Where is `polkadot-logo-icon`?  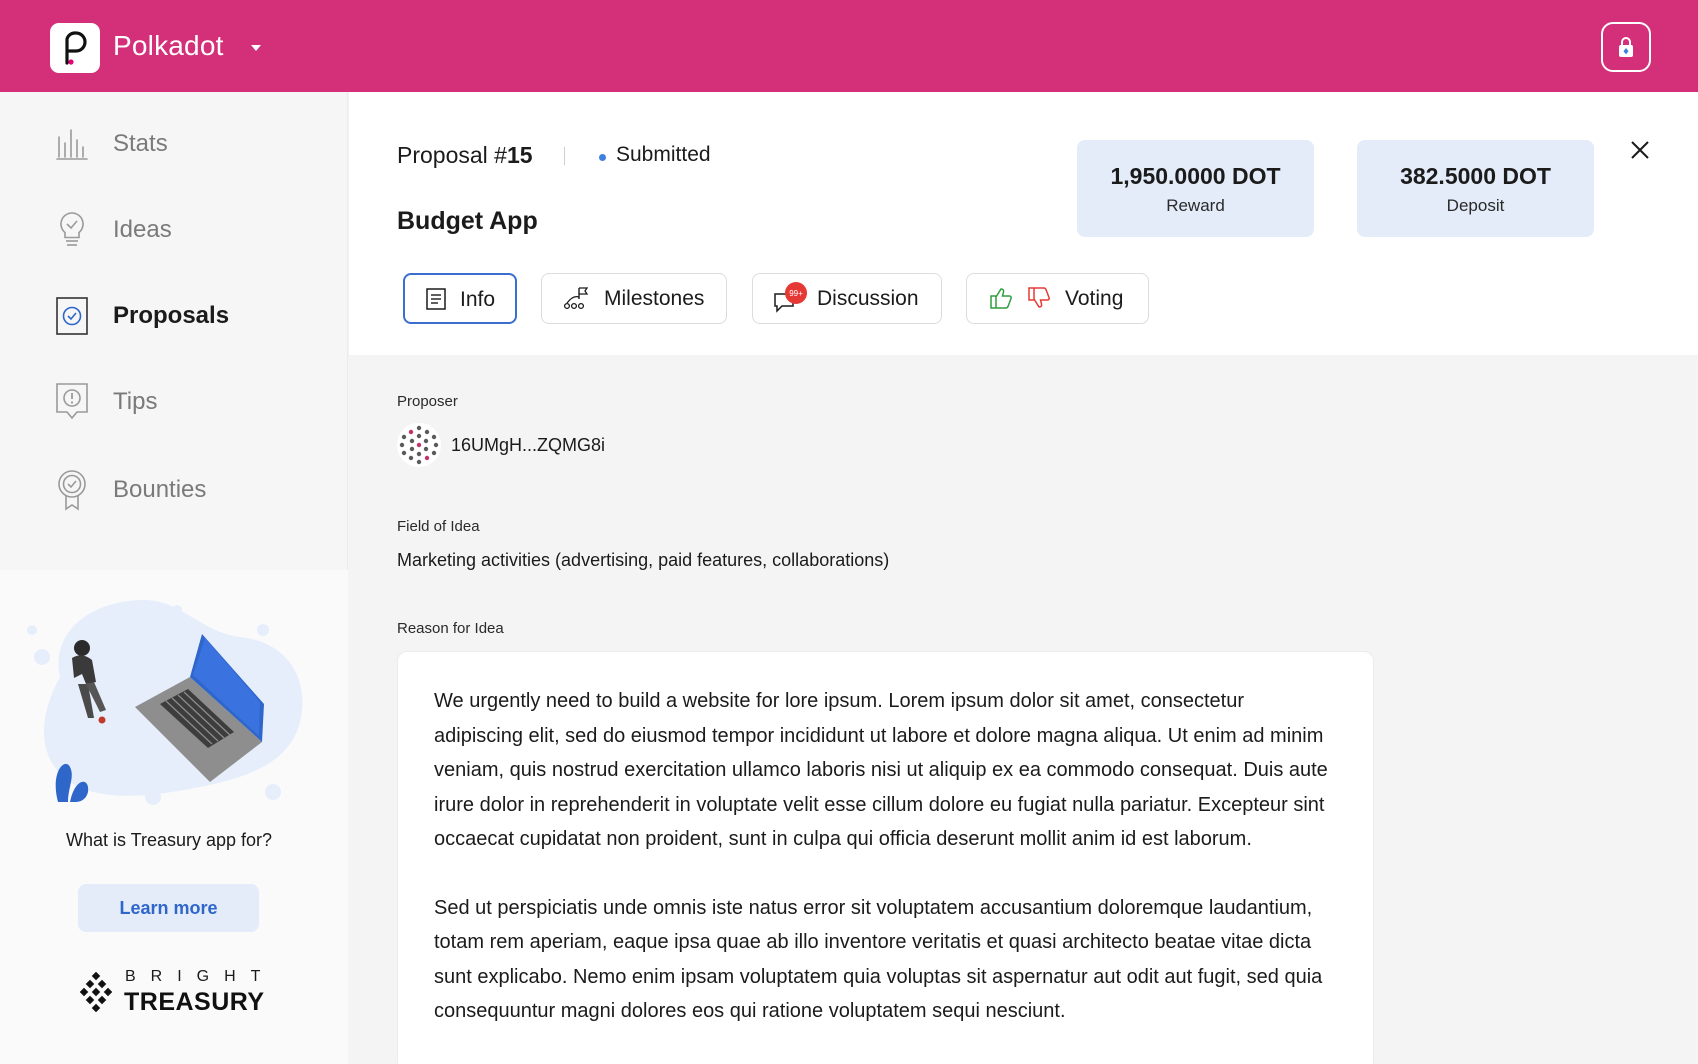 polkadot-logo-icon is located at coordinates (75, 48).